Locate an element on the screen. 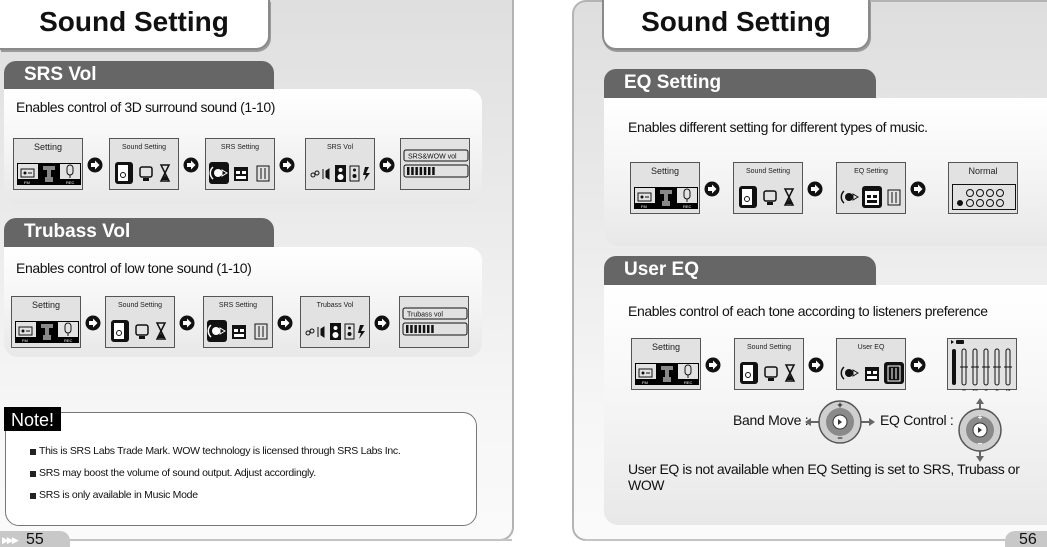 This screenshot has height=547, width=1047. svg-text: 60 is located at coordinates (964, 390).